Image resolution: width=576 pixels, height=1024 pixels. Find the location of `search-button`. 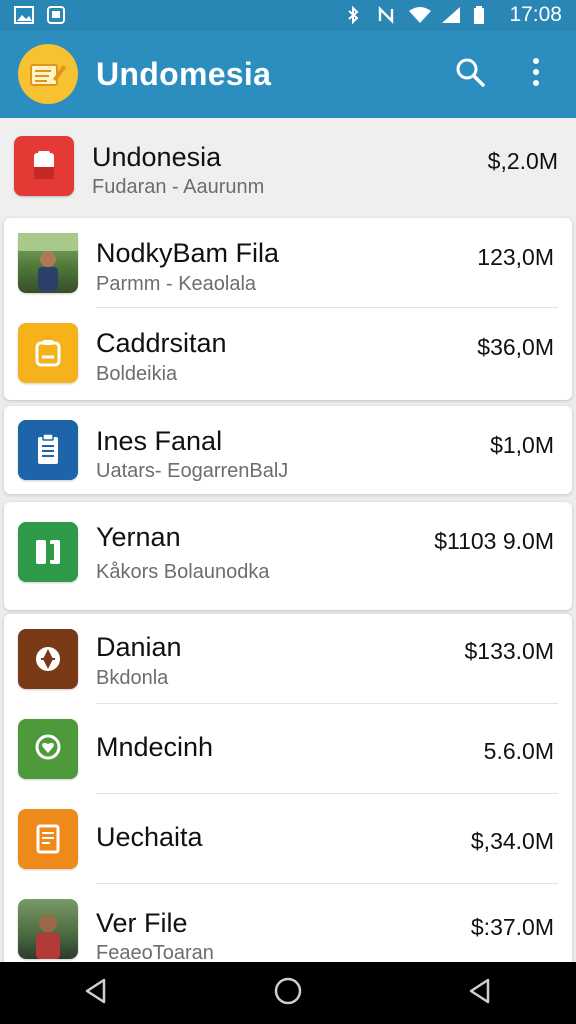

search-button is located at coordinates (470, 74).